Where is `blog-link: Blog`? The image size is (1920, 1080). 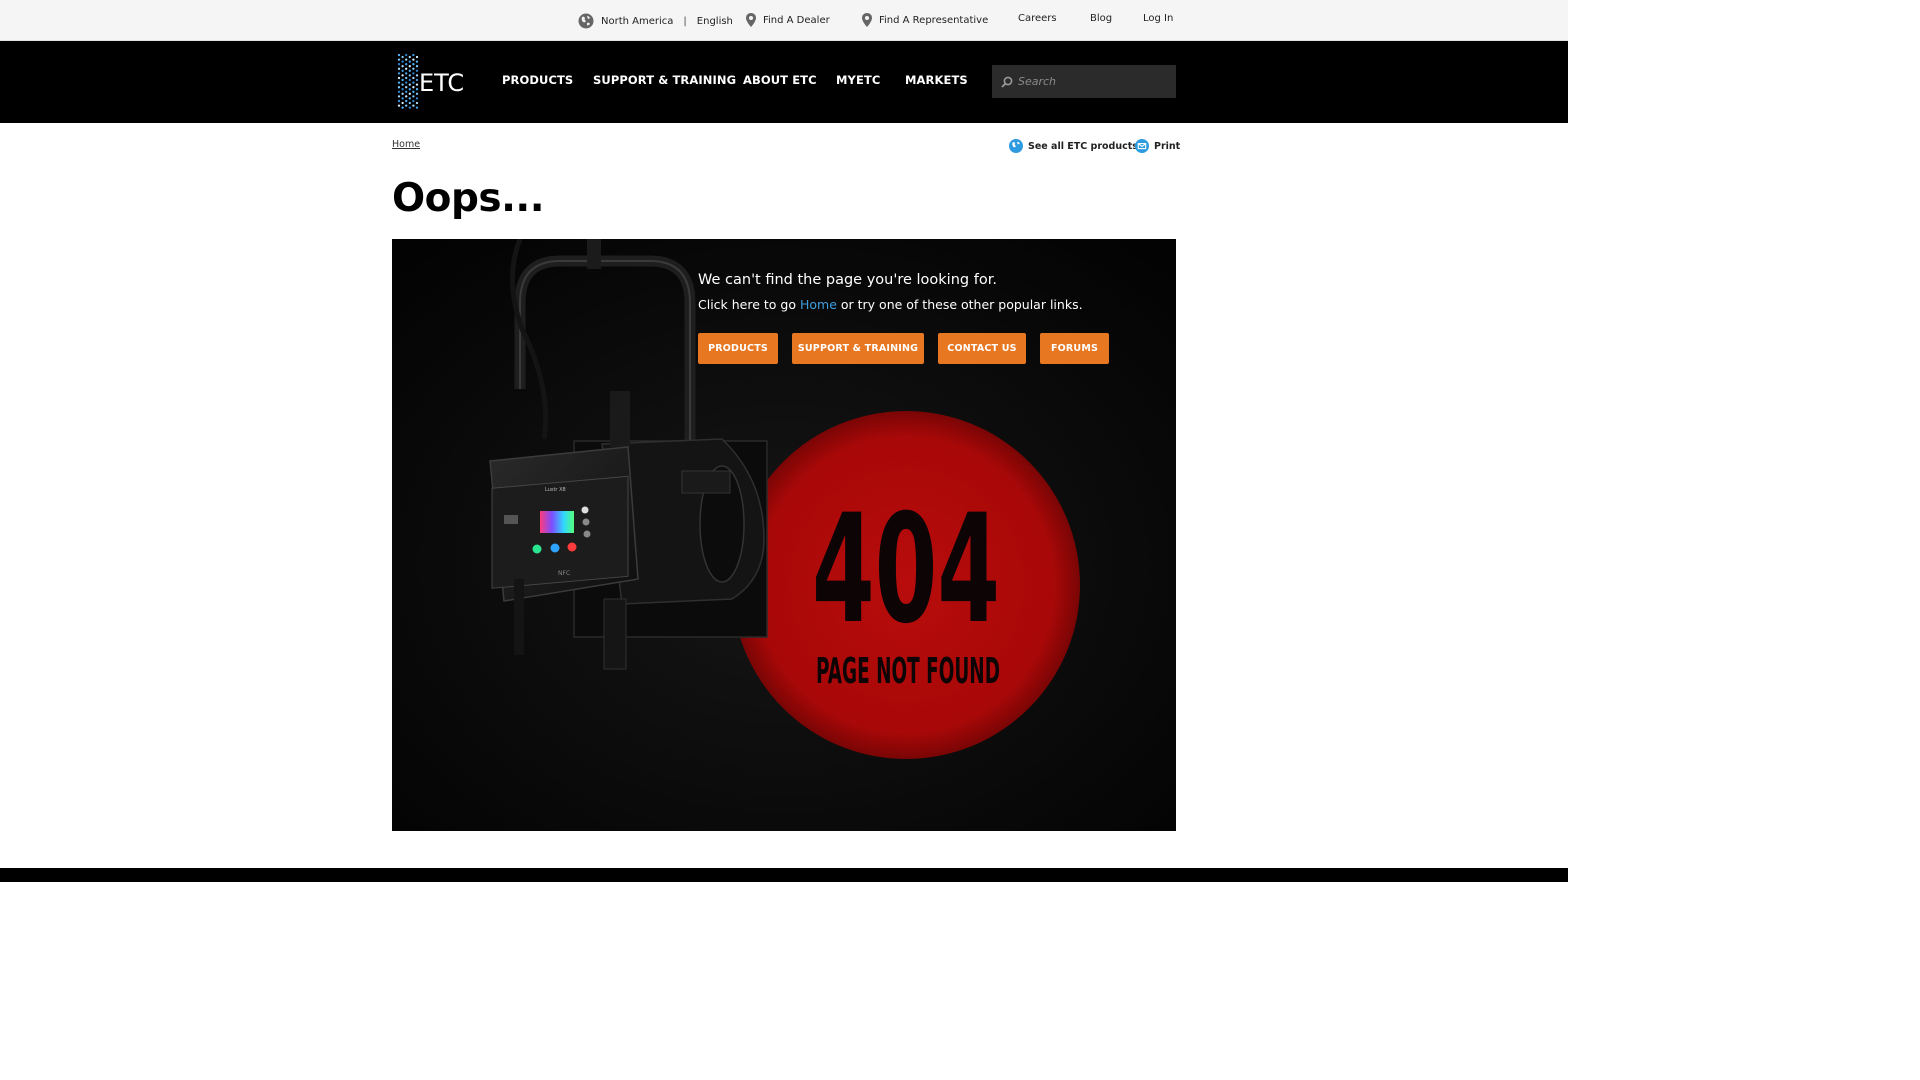 blog-link: Blog is located at coordinates (1101, 18).